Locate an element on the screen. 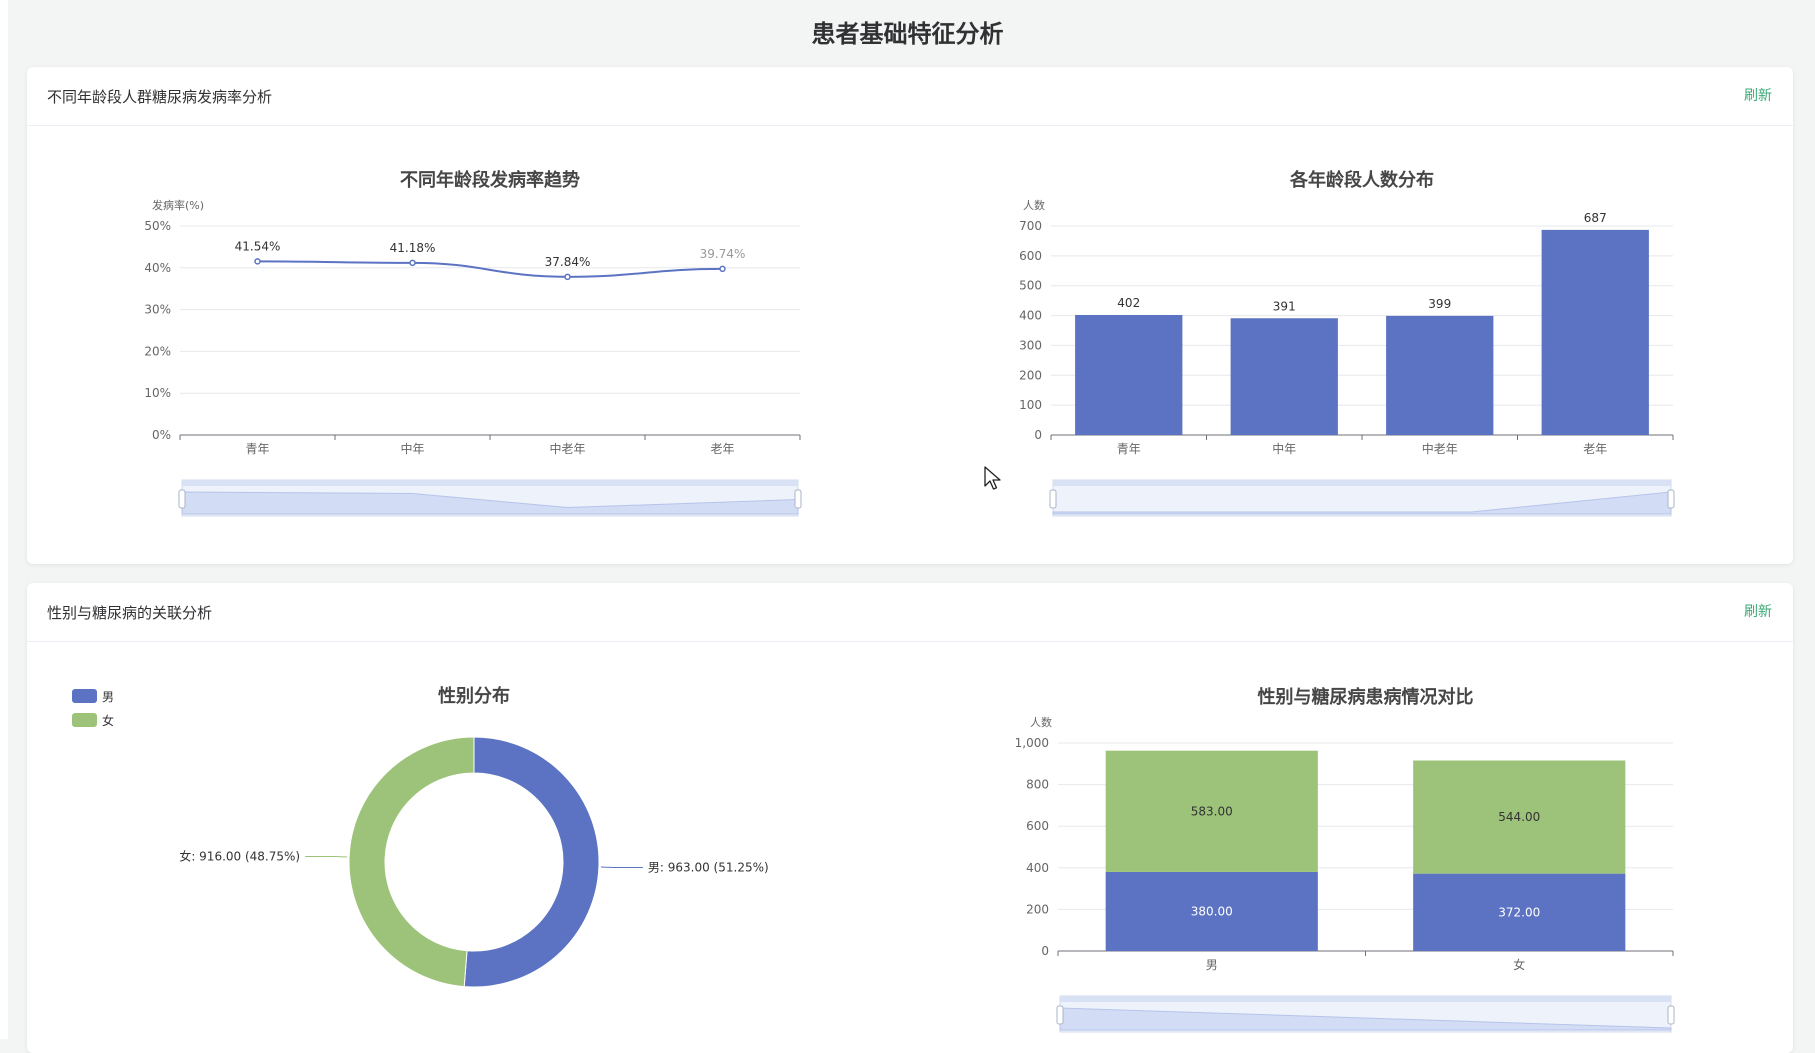 The height and width of the screenshot is (1053, 1815). slice-label: 男: 963.00 (51.25%) is located at coordinates (708, 867).